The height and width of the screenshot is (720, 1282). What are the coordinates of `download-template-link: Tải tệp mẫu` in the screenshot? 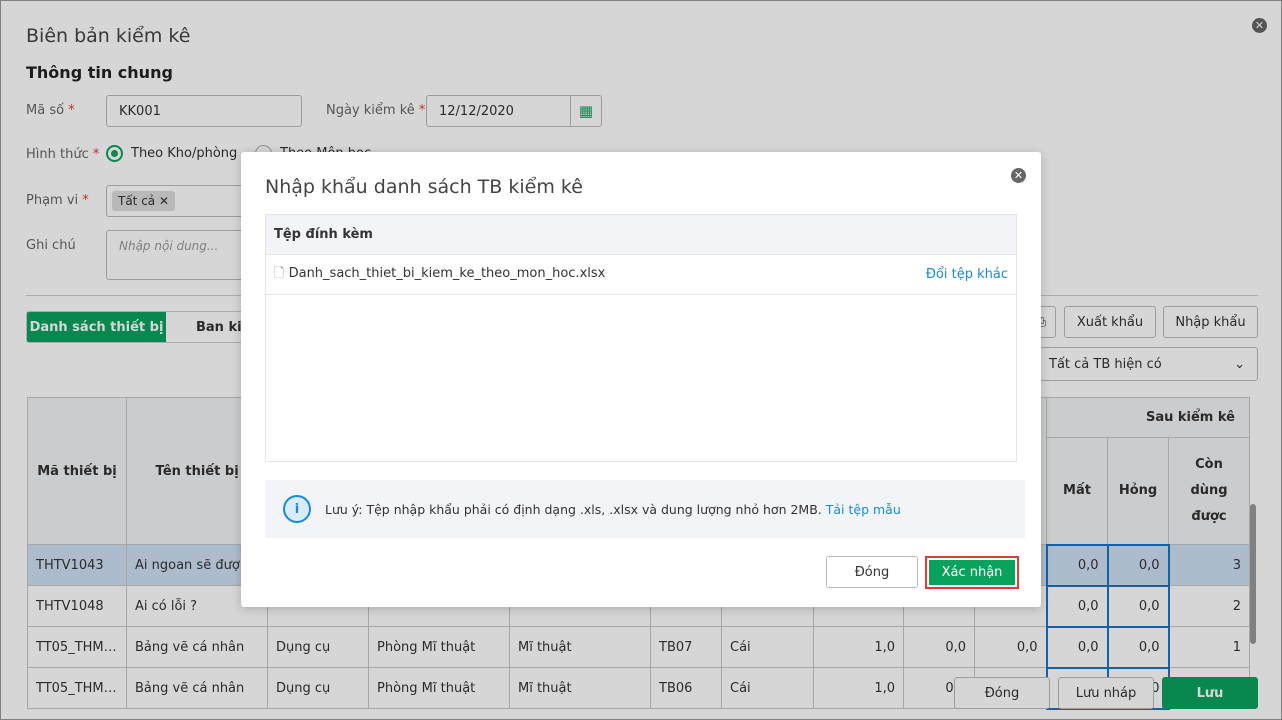 It's located at (863, 509).